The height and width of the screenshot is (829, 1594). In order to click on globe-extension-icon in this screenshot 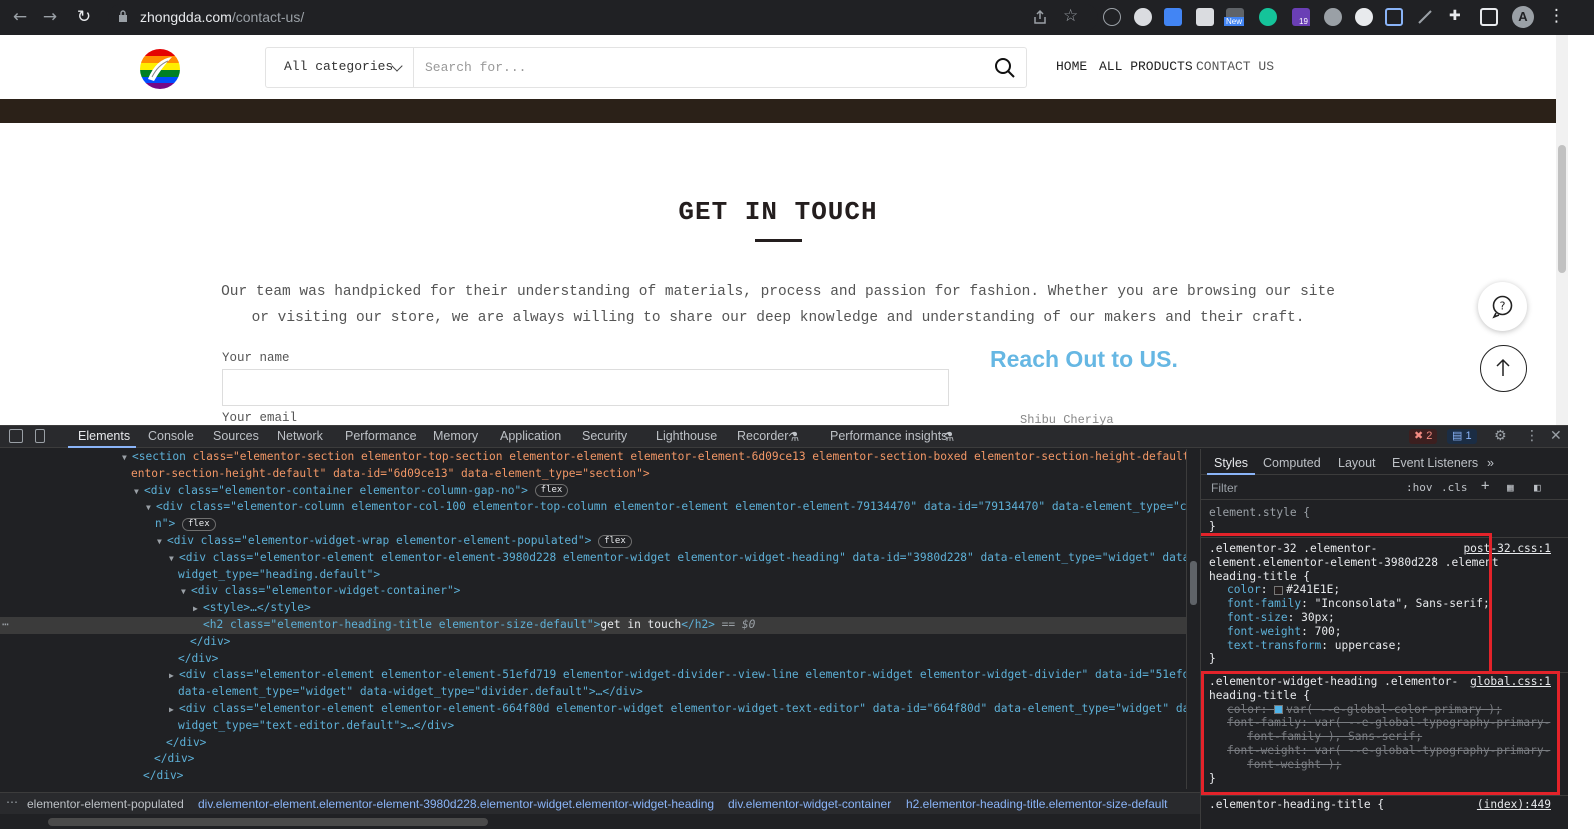, I will do `click(1143, 17)`.